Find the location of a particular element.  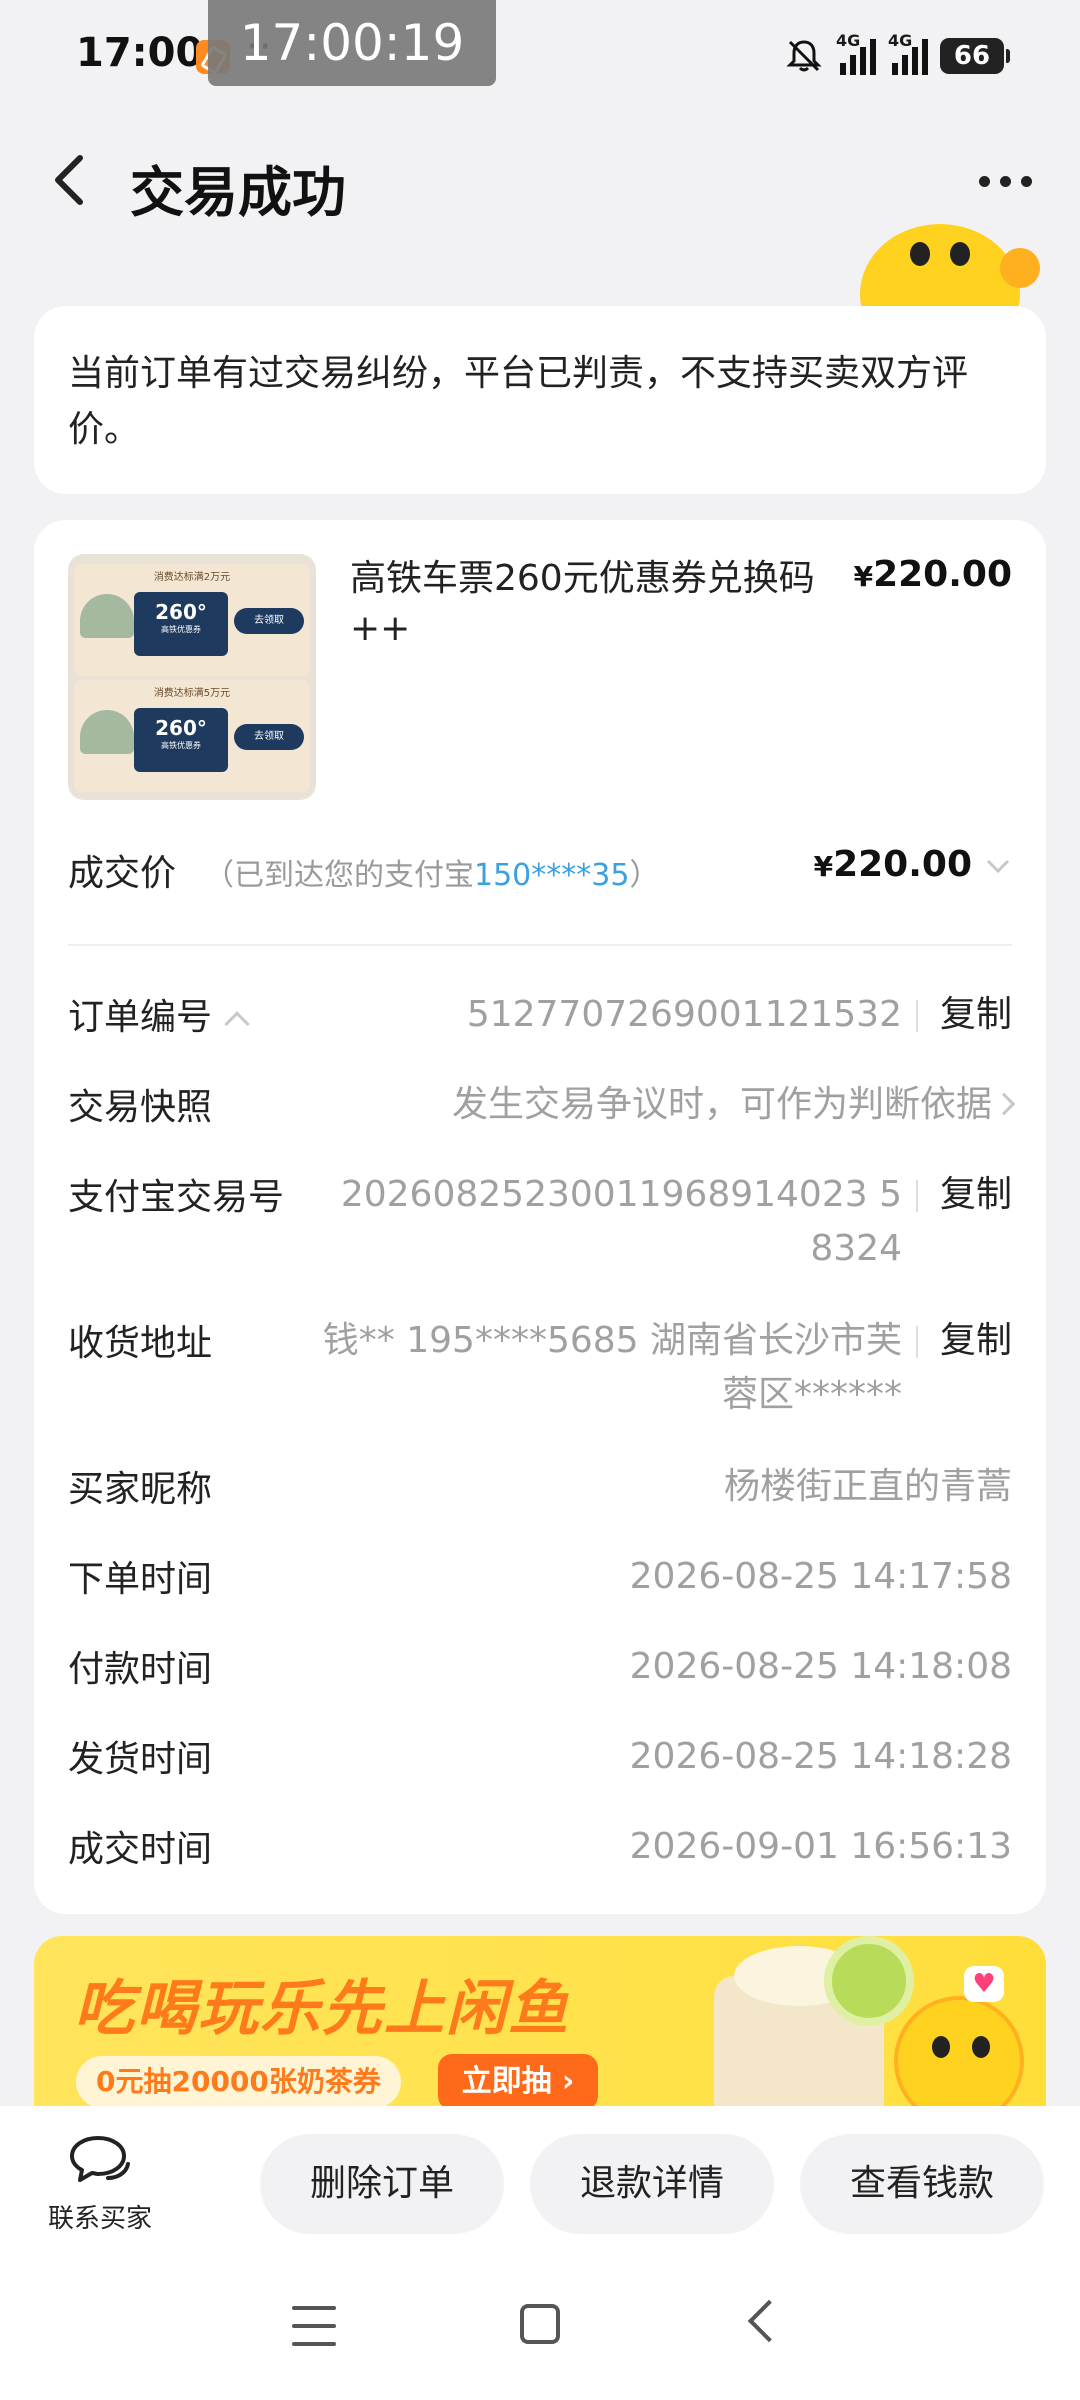

order-time-row: 下单时间 2026-08-25 14:17:58 is located at coordinates (540, 1577).